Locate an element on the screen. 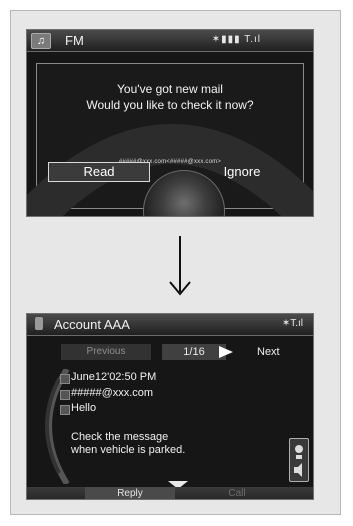  status-indicators: ✶T.ıl is located at coordinates (292, 323).